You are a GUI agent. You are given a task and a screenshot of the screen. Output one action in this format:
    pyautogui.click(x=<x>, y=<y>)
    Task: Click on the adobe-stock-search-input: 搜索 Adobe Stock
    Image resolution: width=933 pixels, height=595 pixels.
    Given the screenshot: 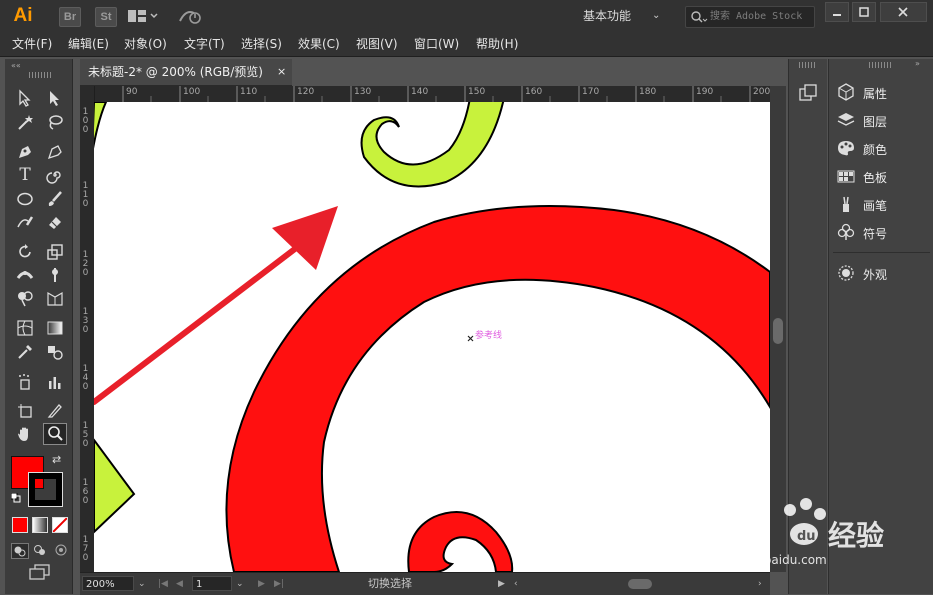 What is the action you would take?
    pyautogui.click(x=750, y=17)
    